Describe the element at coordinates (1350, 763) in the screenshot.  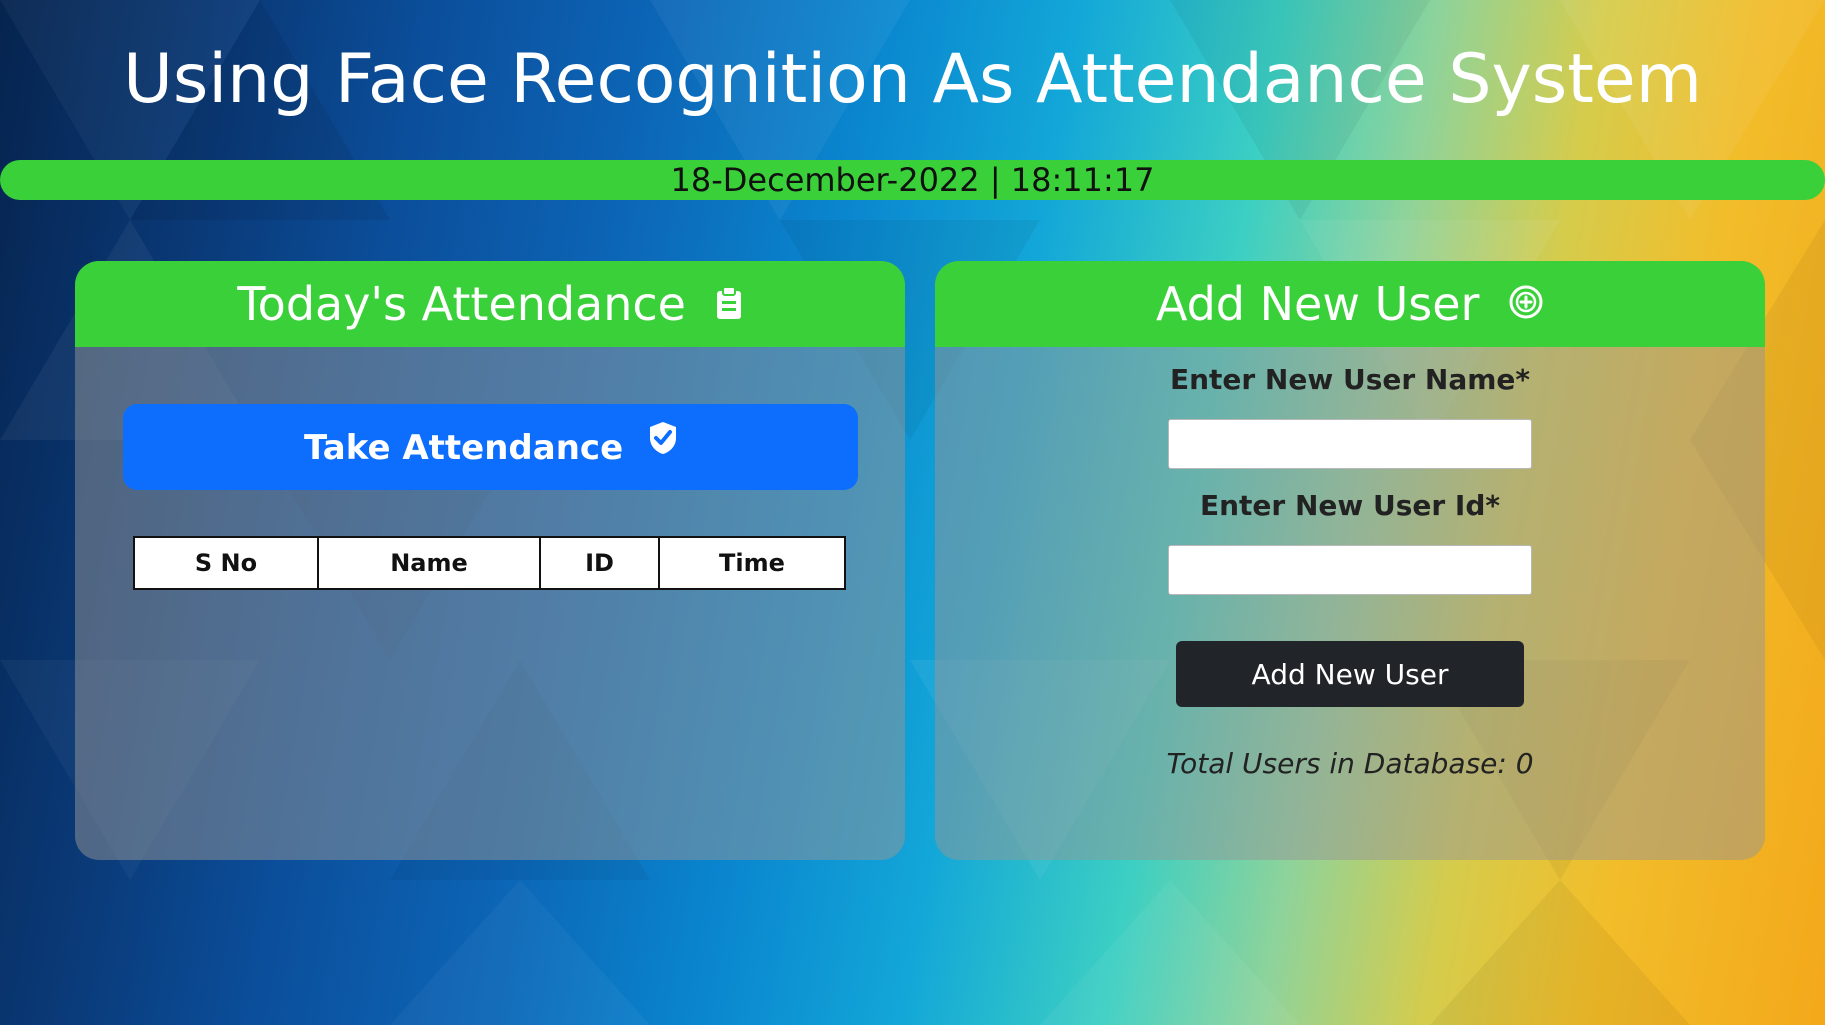
I see `total-users-text: Total Users in Database: 0` at that location.